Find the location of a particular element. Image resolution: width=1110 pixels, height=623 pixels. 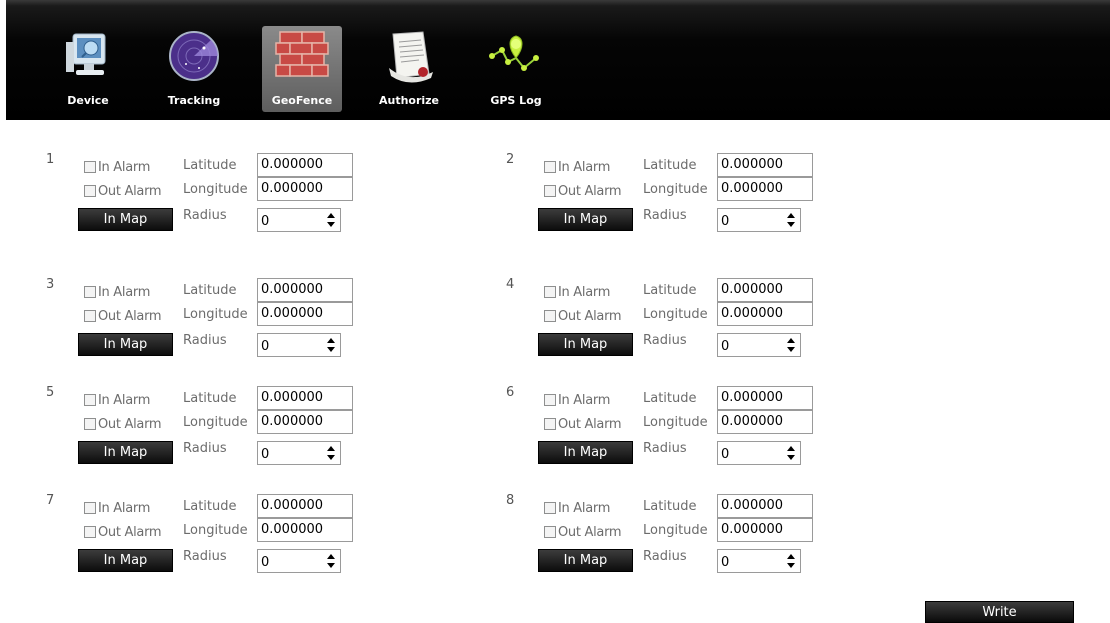

toolbar-authorize-button: Authorize is located at coordinates (409, 69).